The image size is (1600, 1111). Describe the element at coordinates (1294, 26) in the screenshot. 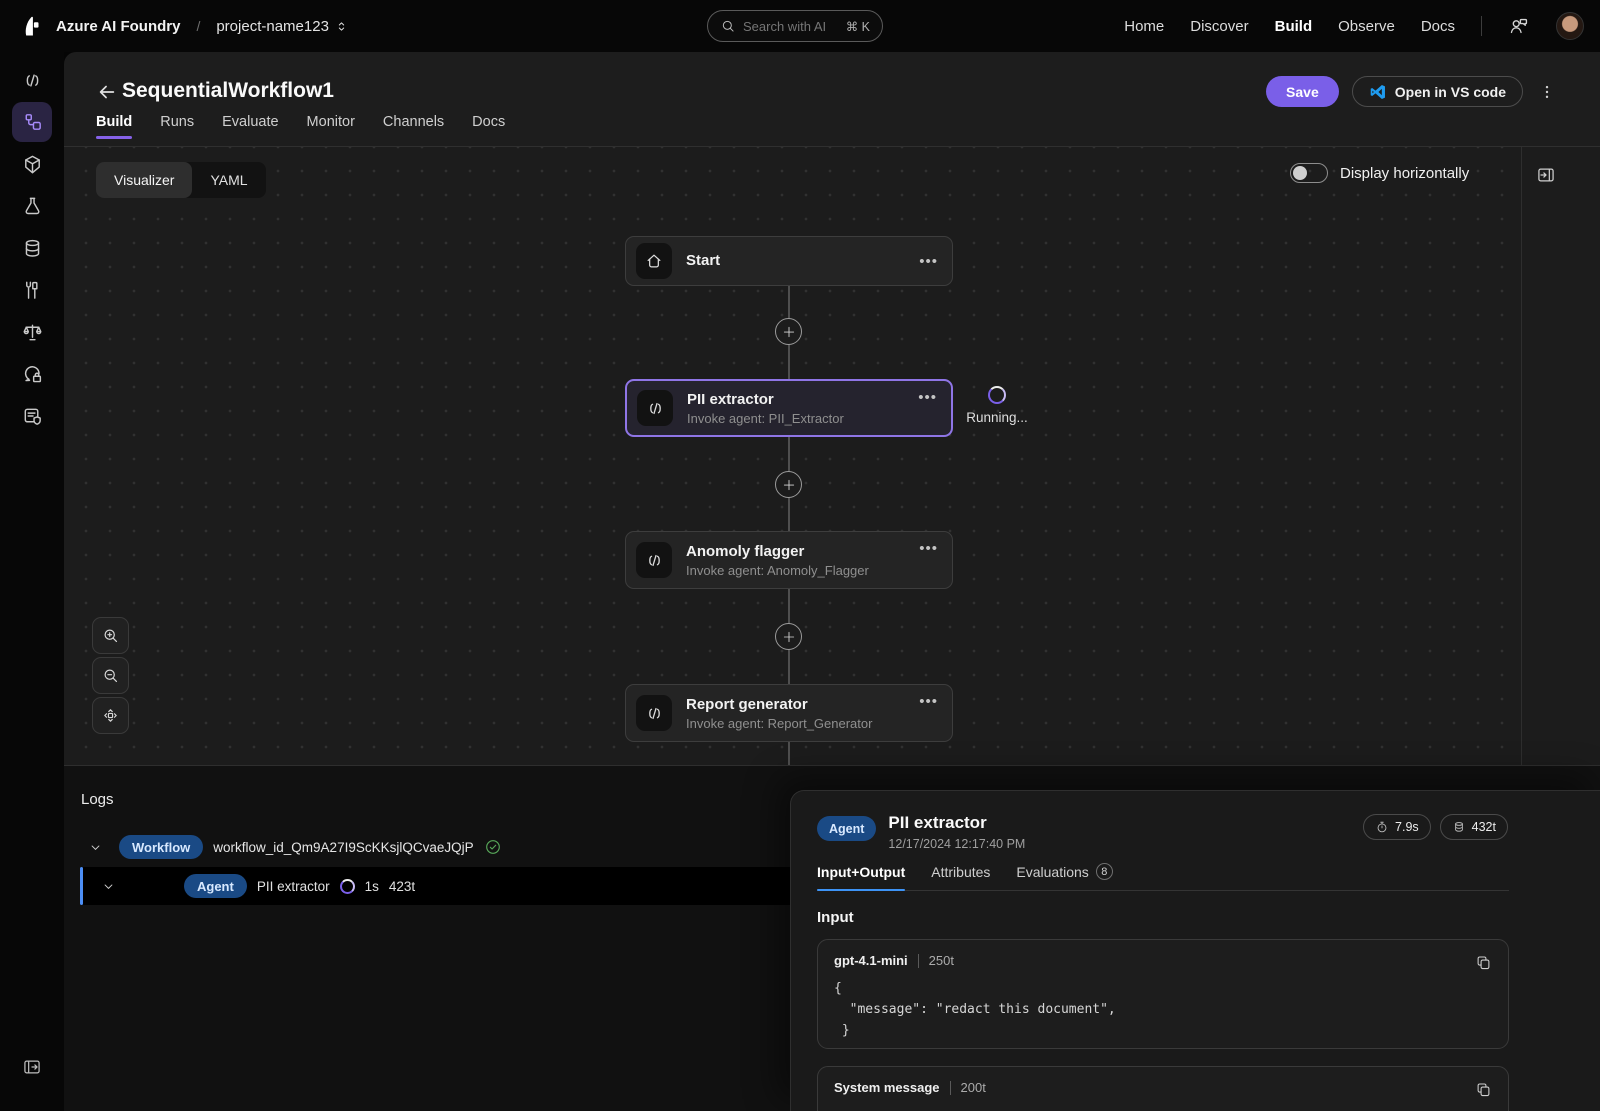

I see `nav-build: Build` at that location.